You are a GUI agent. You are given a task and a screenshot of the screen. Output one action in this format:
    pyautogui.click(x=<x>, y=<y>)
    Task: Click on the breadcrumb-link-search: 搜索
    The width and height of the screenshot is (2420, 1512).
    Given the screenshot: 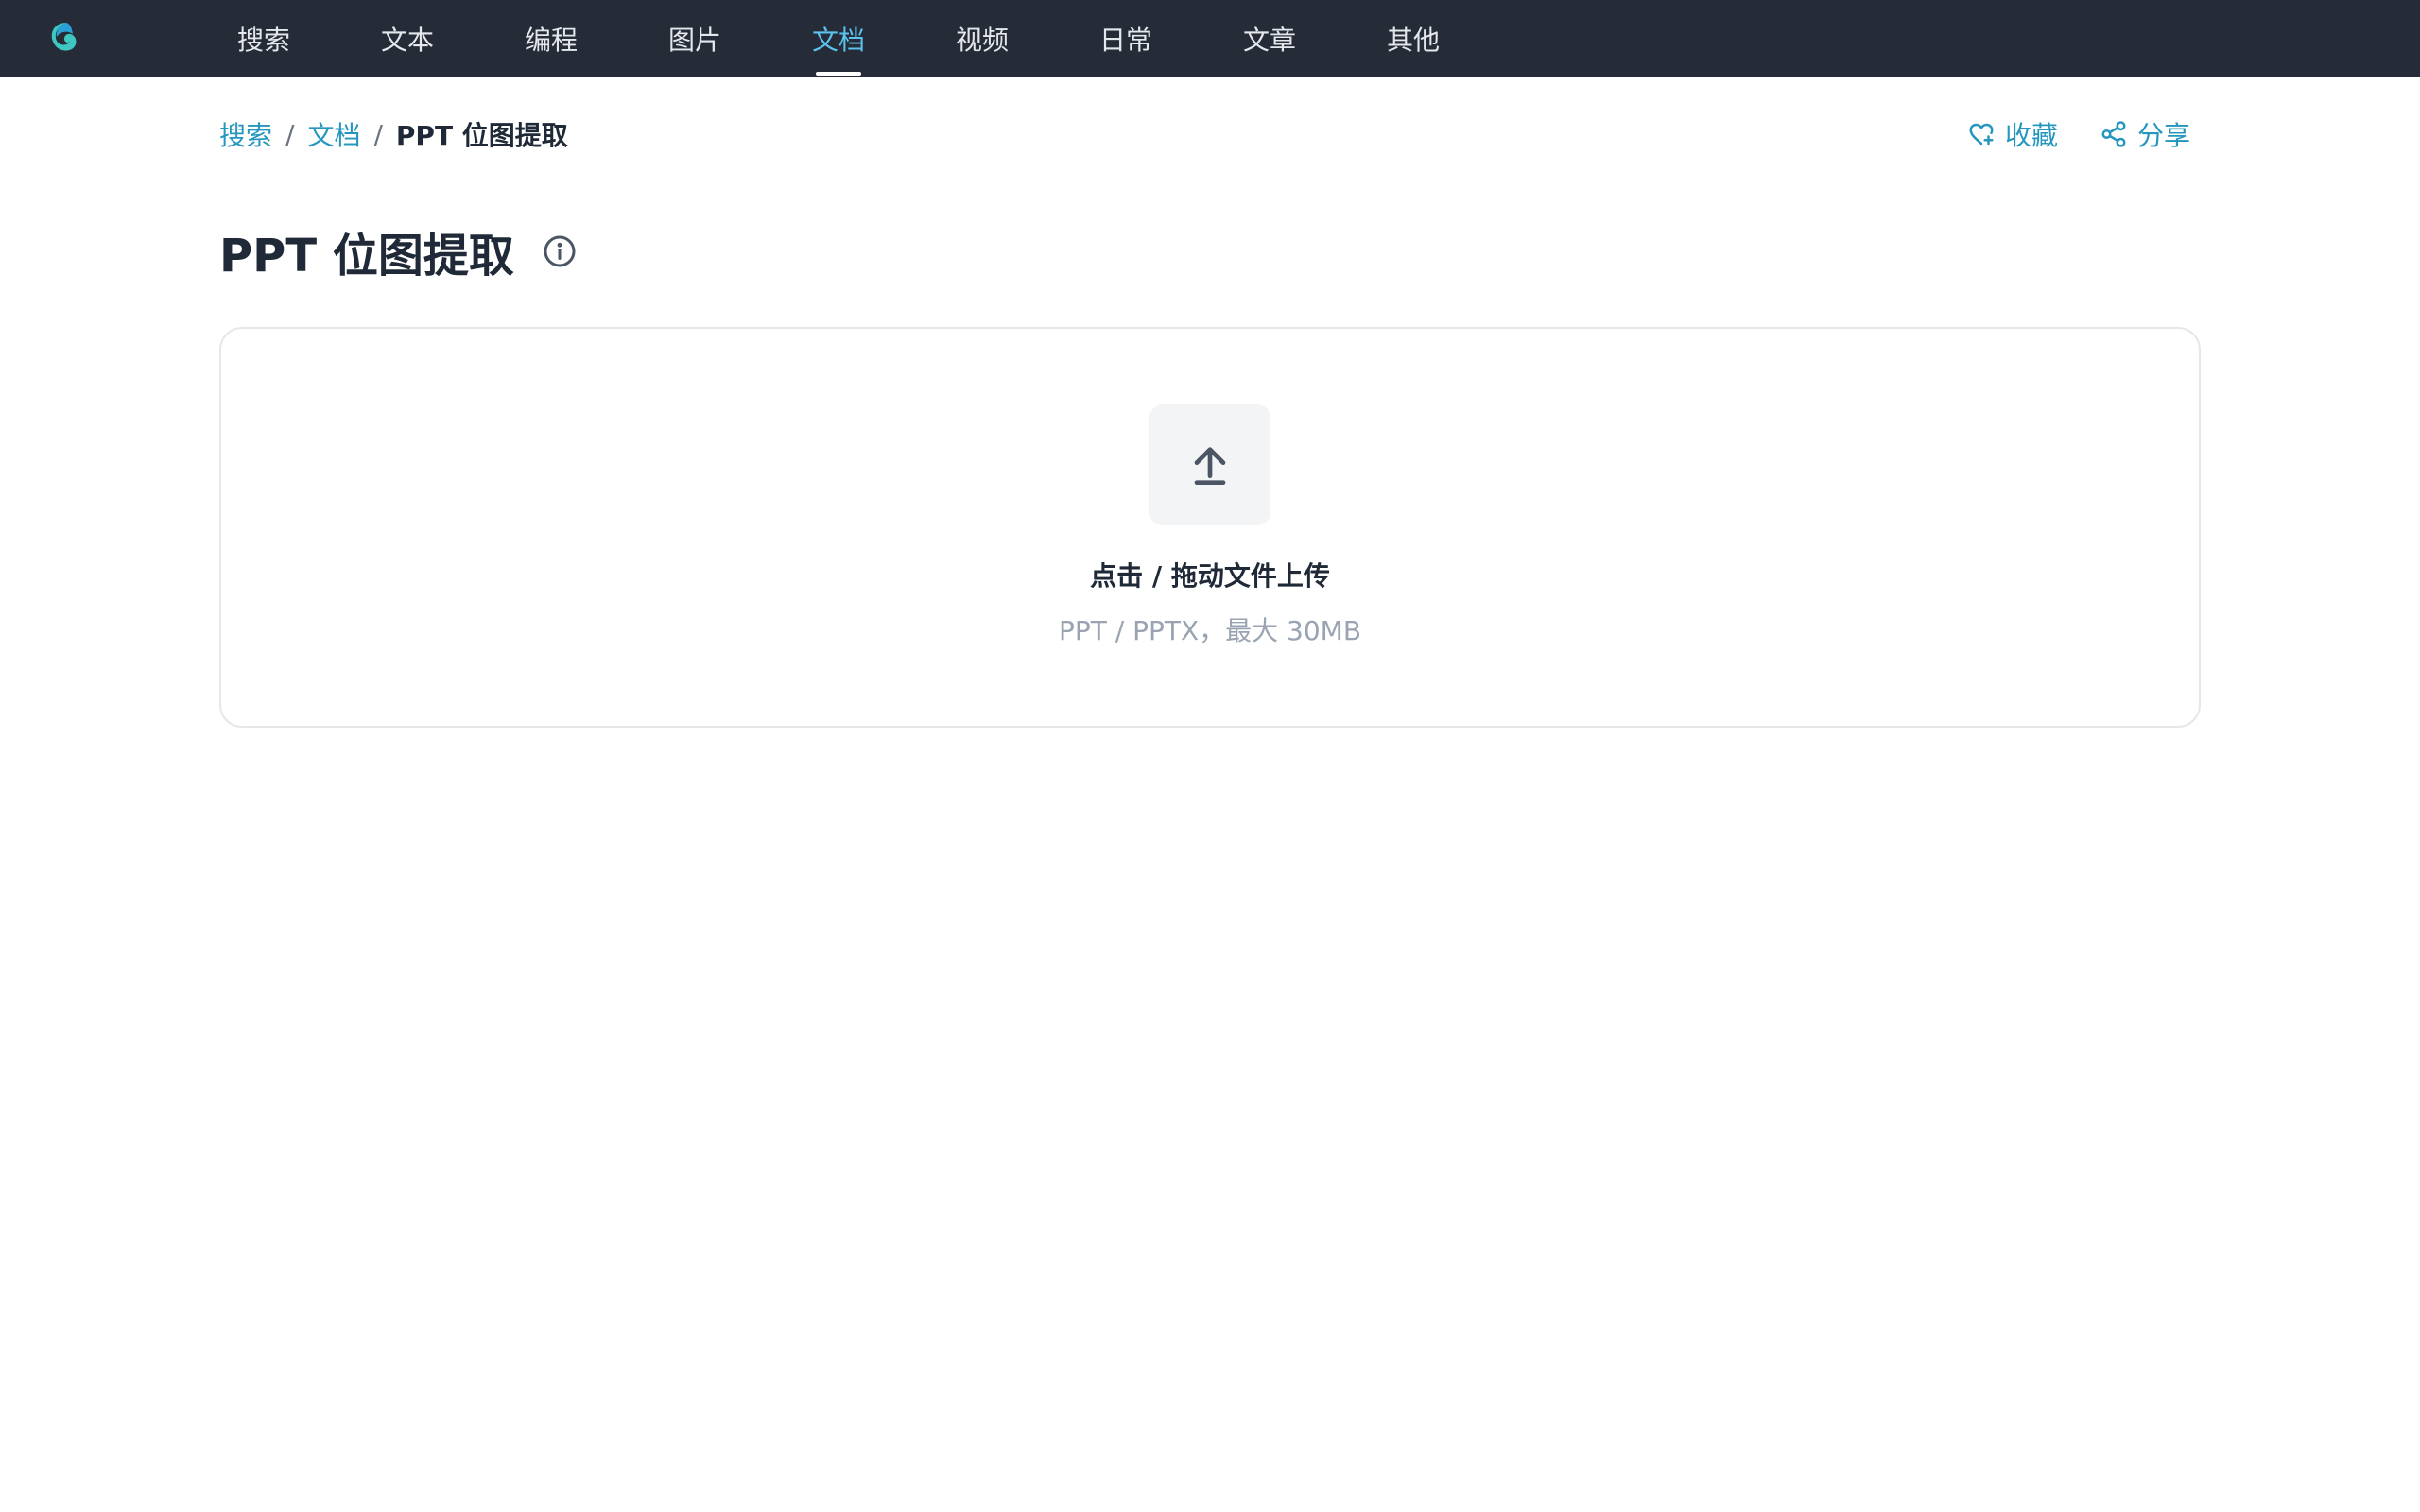 What is the action you would take?
    pyautogui.click(x=245, y=134)
    